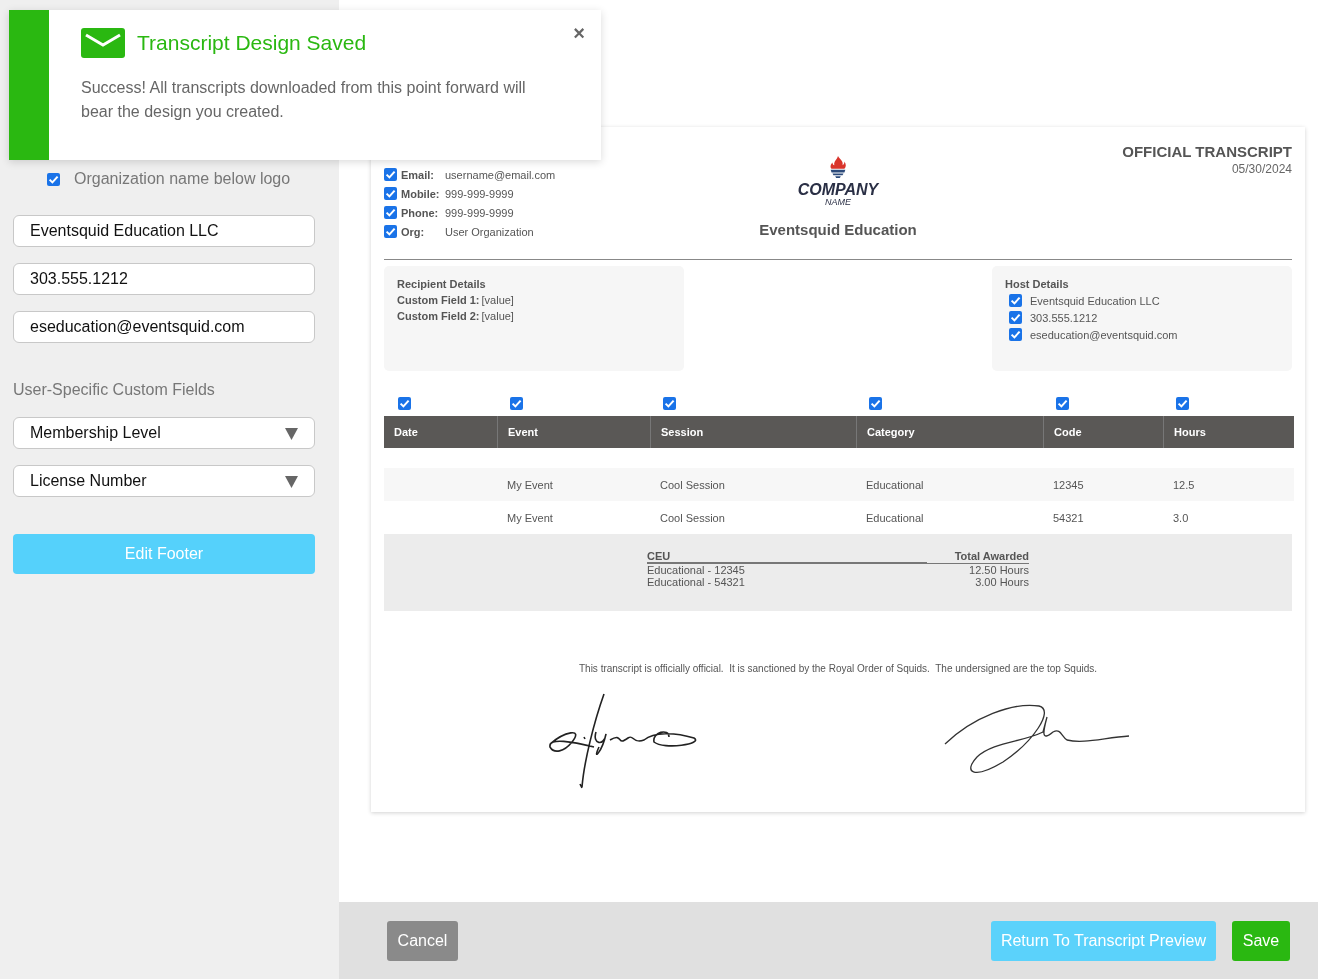  What do you see at coordinates (164, 327) in the screenshot?
I see `text-field: eseducation@eventsquid.com` at bounding box center [164, 327].